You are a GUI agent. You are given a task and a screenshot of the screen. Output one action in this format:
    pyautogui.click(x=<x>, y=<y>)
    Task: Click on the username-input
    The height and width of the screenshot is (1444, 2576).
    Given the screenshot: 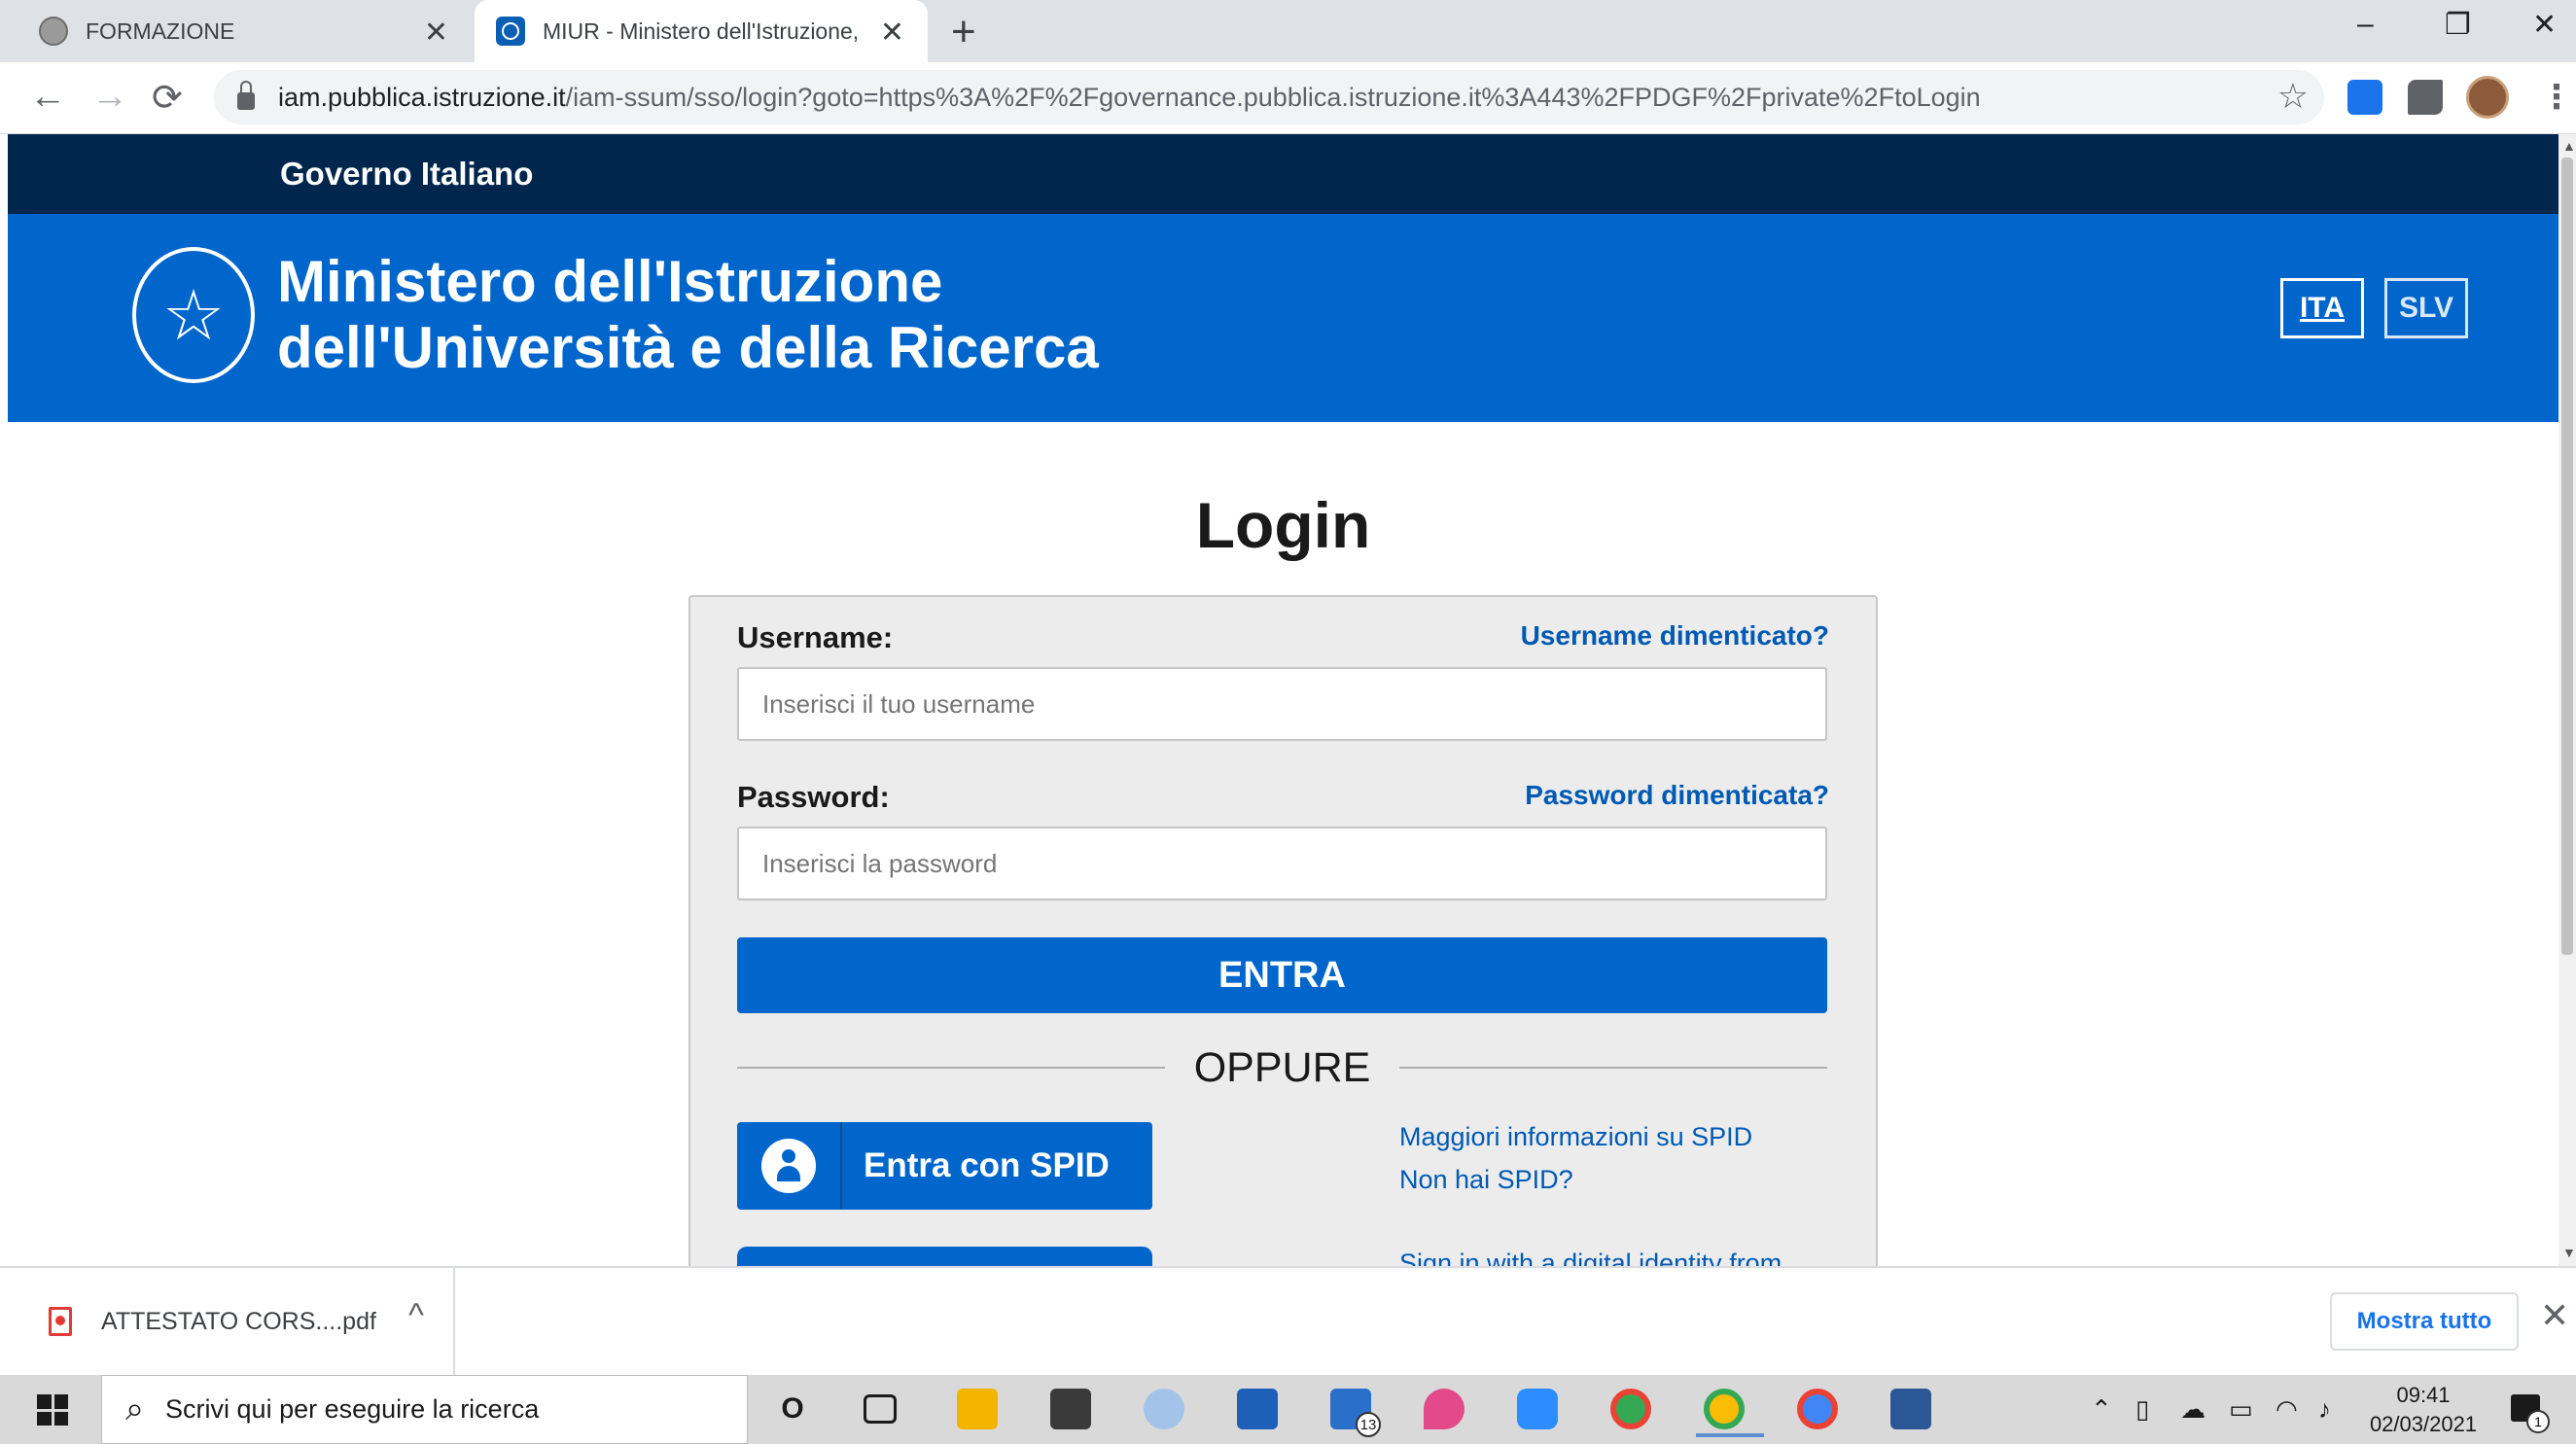 What is the action you would take?
    pyautogui.click(x=1282, y=704)
    